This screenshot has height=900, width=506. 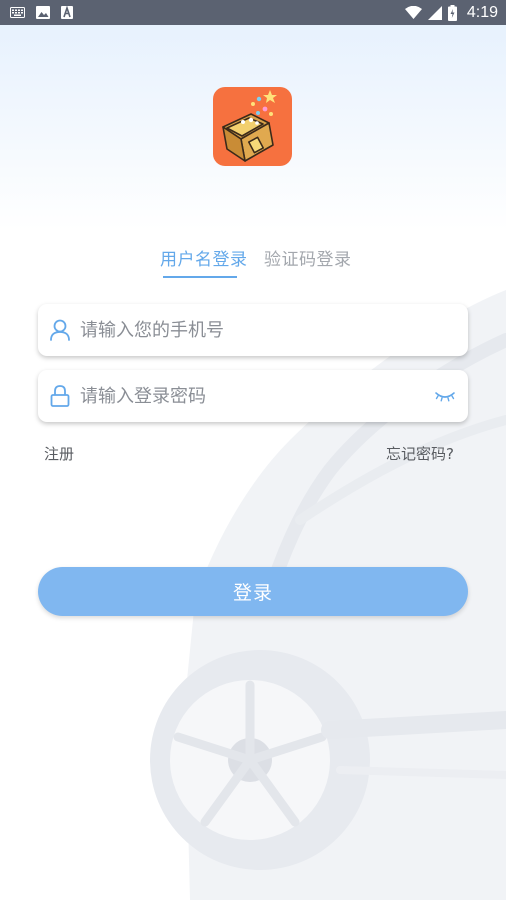 I want to click on user-icon, so click(x=60, y=330).